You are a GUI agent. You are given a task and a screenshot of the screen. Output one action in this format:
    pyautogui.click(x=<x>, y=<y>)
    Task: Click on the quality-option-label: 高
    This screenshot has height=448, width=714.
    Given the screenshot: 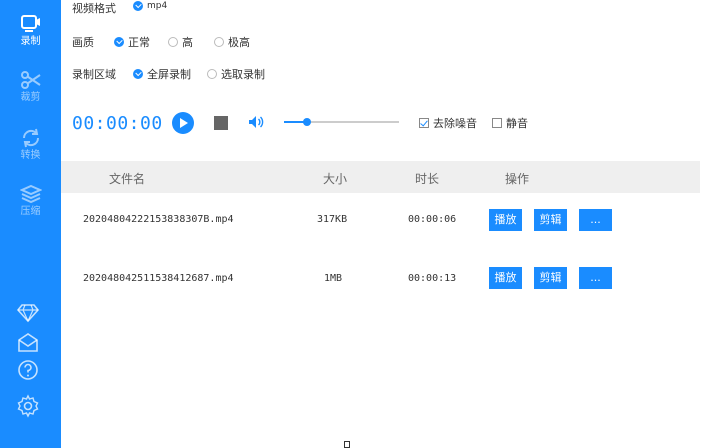 What is the action you would take?
    pyautogui.click(x=187, y=42)
    